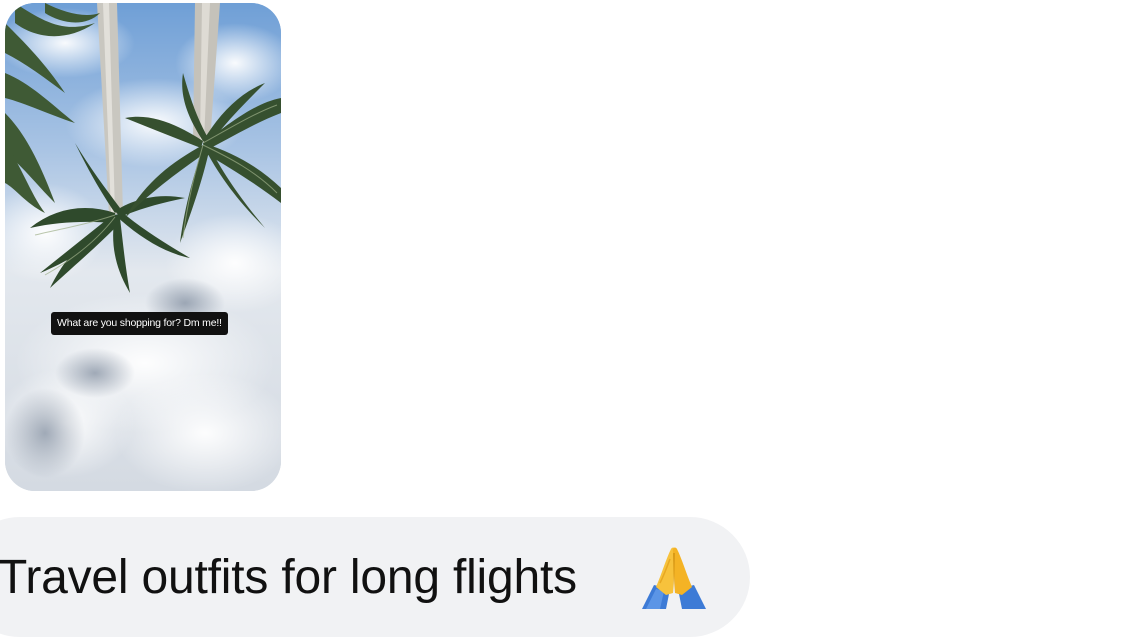 Image resolution: width=1133 pixels, height=637 pixels. What do you see at coordinates (674, 578) in the screenshot?
I see `folded-hands-icon` at bounding box center [674, 578].